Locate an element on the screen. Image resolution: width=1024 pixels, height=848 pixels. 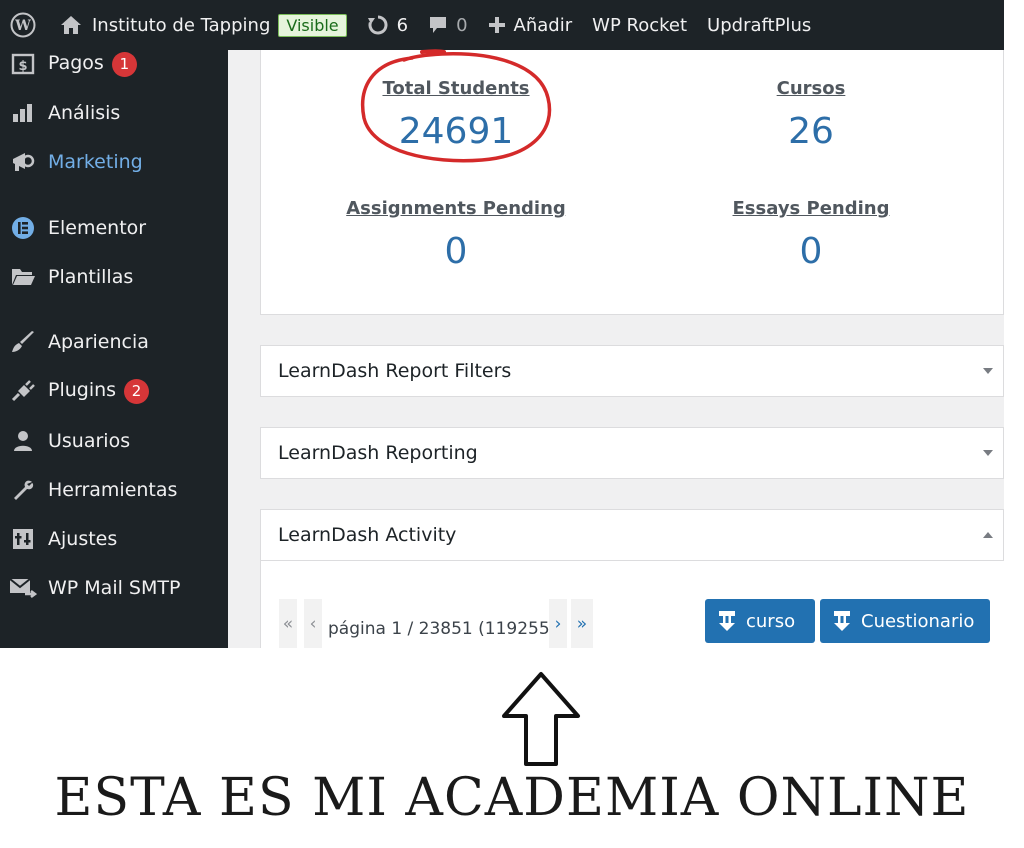
sidebar-item-label: Usuarios is located at coordinates (89, 441).